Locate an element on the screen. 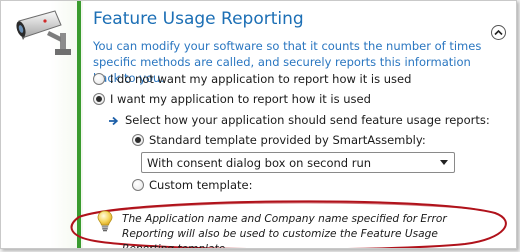 The height and width of the screenshot is (252, 520). template-select: With consent dialog box on second run is located at coordinates (298, 162).